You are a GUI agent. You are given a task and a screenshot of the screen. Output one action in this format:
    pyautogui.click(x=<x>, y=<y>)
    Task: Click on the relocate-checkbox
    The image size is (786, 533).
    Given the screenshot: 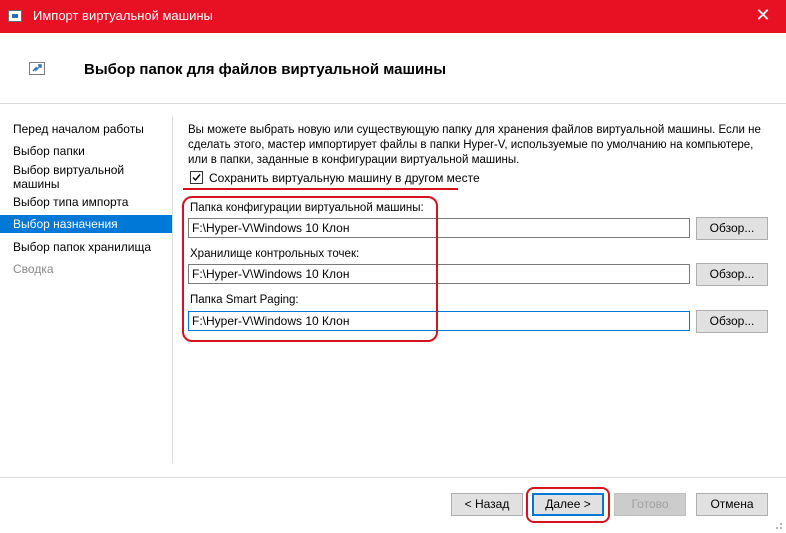 What is the action you would take?
    pyautogui.click(x=196, y=177)
    